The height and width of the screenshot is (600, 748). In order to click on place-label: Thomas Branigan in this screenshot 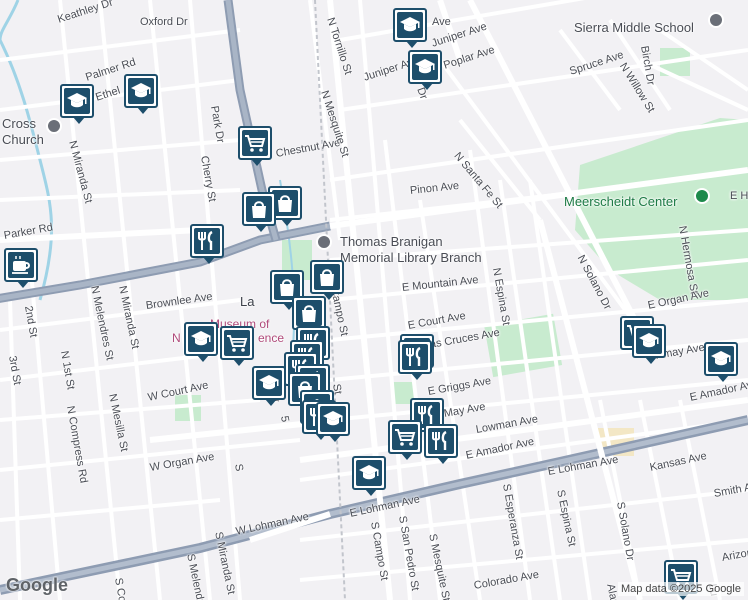, I will do `click(391, 241)`.